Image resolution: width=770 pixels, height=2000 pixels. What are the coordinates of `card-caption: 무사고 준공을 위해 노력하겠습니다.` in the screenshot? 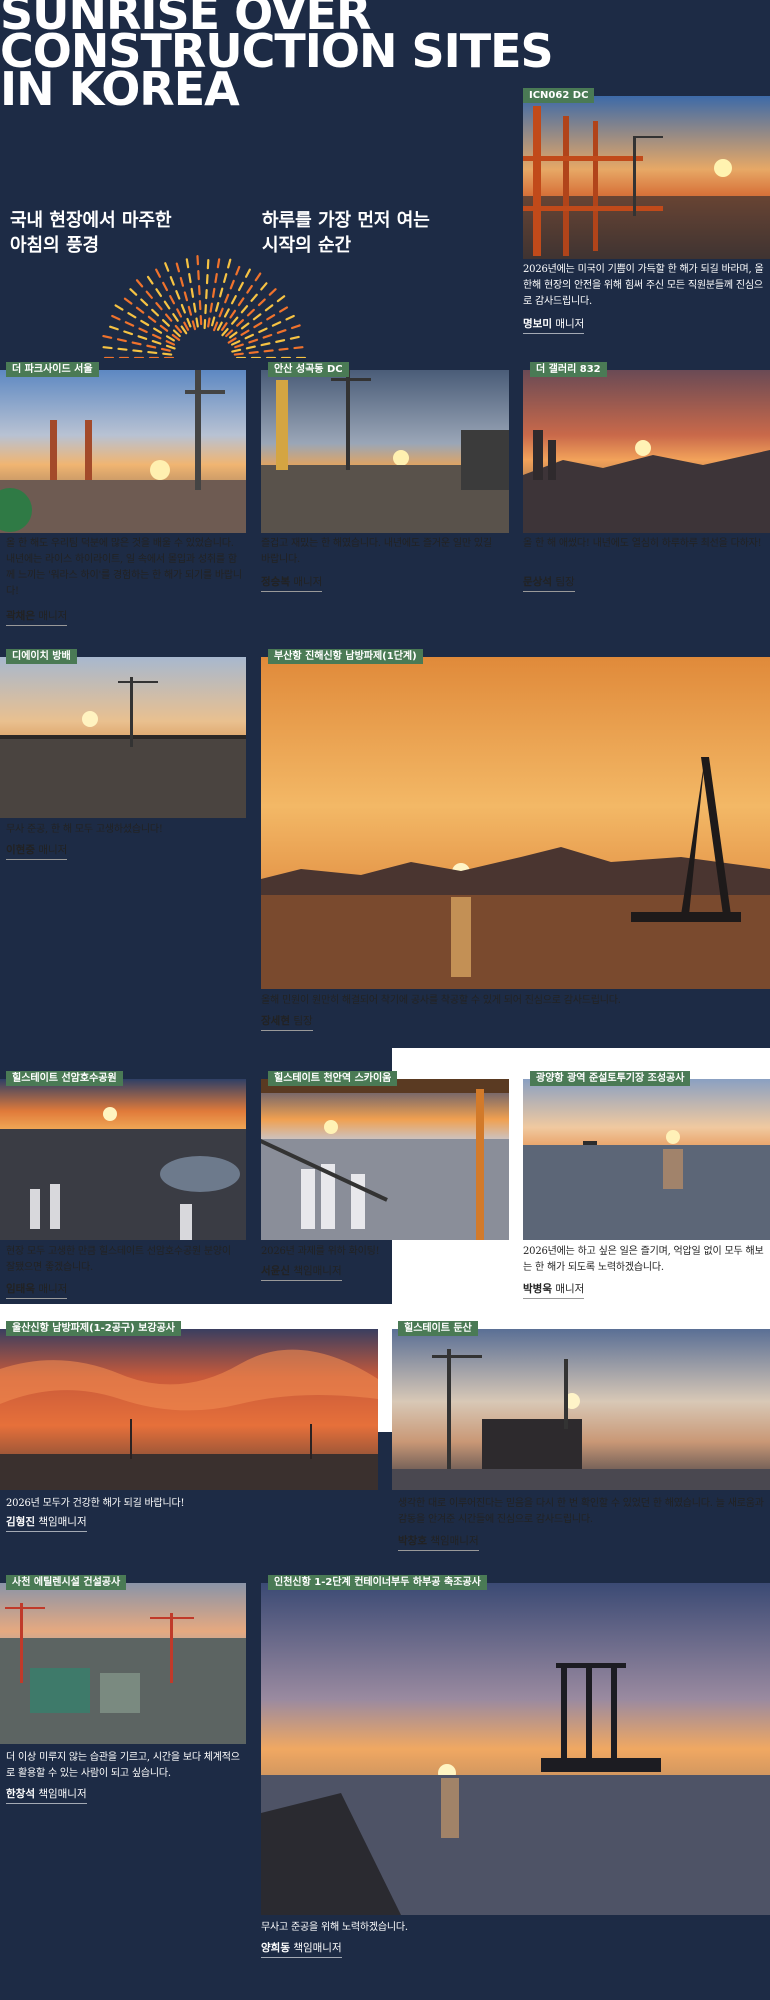 It's located at (334, 1927).